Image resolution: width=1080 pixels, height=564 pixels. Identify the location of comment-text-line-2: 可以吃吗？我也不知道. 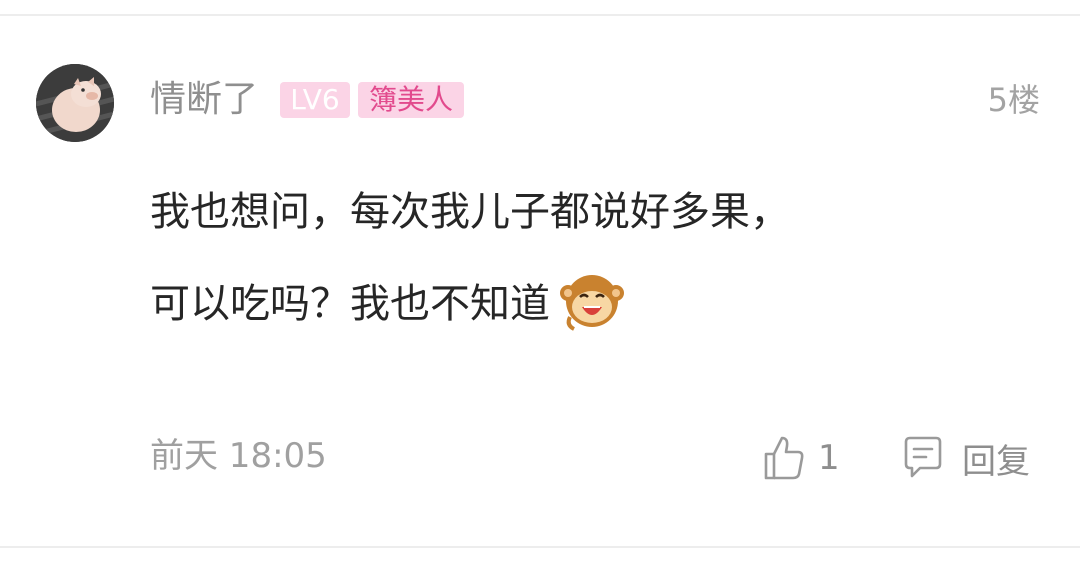
(590, 304).